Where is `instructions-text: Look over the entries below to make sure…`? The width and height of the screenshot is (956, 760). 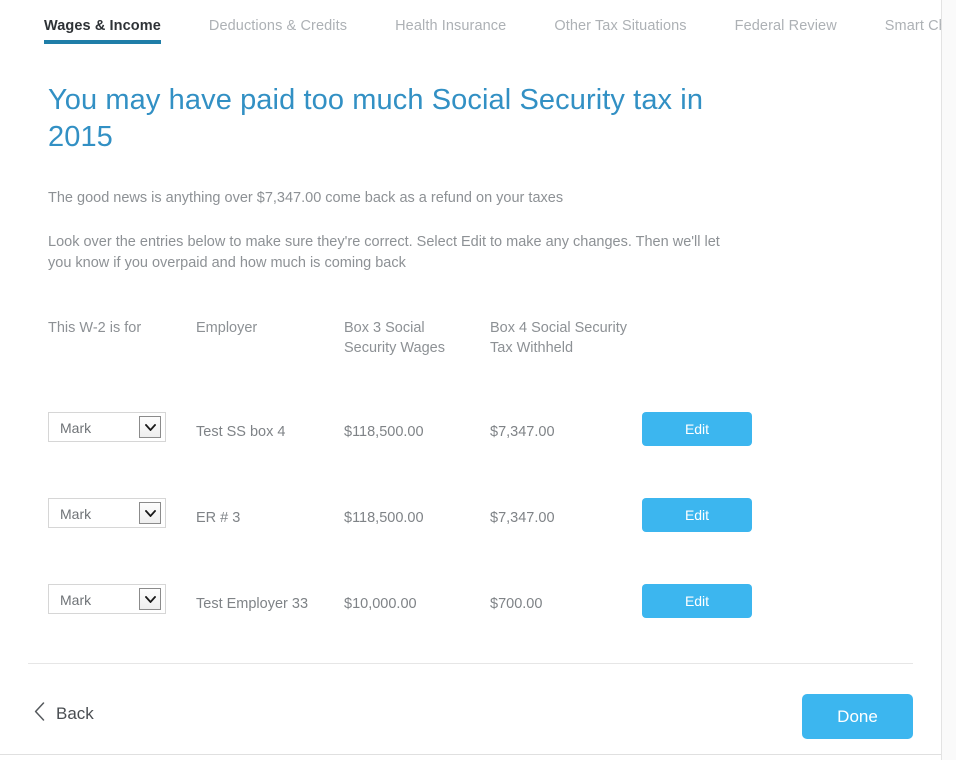 instructions-text: Look over the entries below to make sure… is located at coordinates (384, 252).